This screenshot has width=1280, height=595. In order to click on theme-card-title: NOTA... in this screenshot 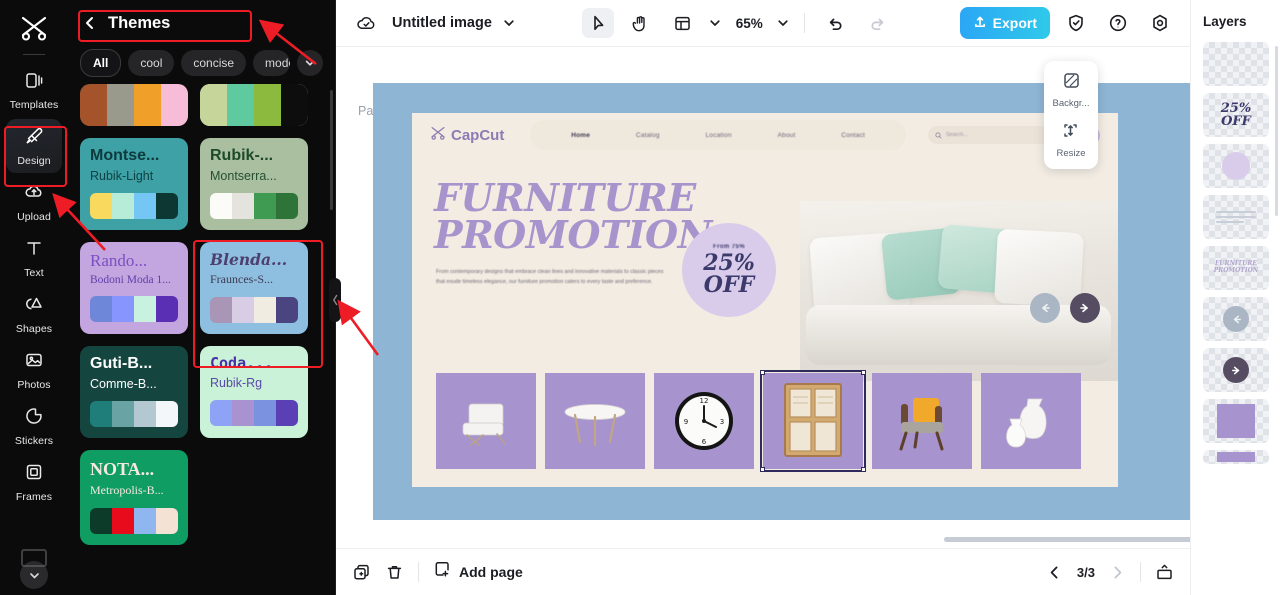, I will do `click(122, 469)`.